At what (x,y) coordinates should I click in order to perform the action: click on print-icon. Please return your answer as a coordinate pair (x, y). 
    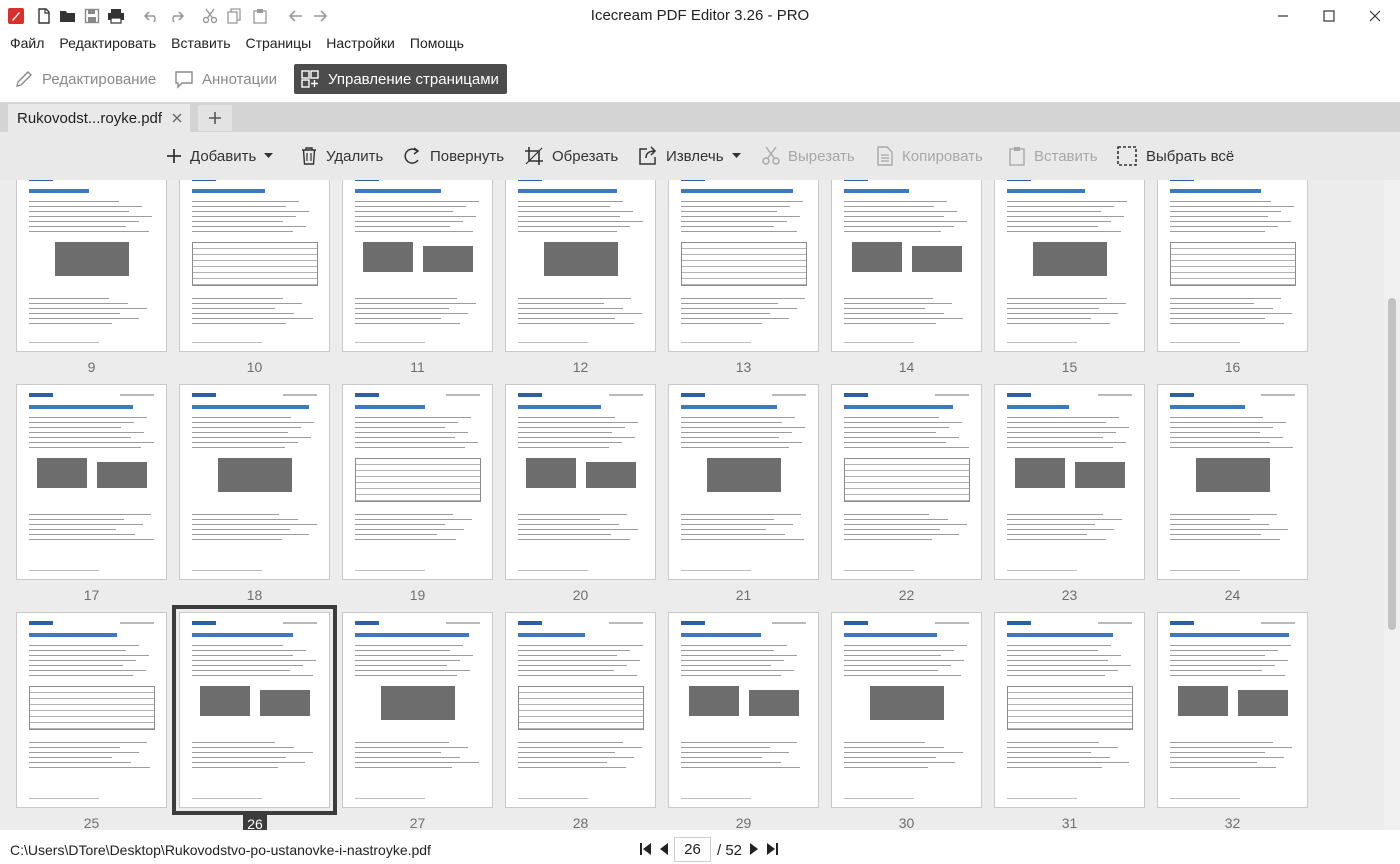
    Looking at the image, I should click on (116, 16).